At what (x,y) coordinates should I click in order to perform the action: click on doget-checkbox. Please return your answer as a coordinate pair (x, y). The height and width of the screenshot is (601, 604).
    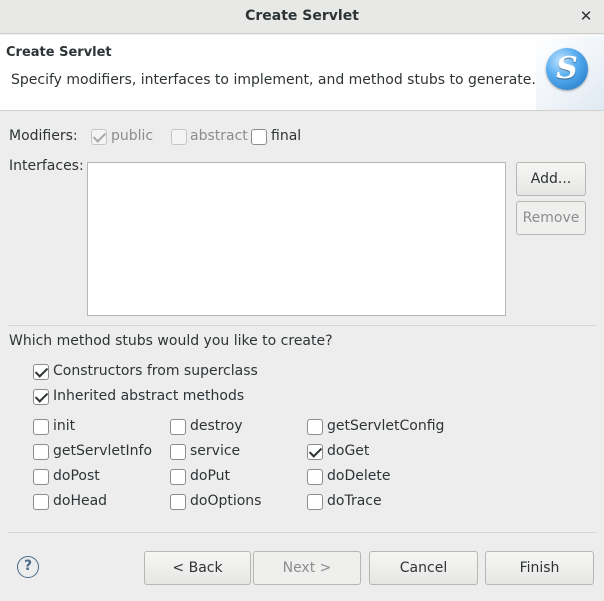
    Looking at the image, I should click on (315, 452).